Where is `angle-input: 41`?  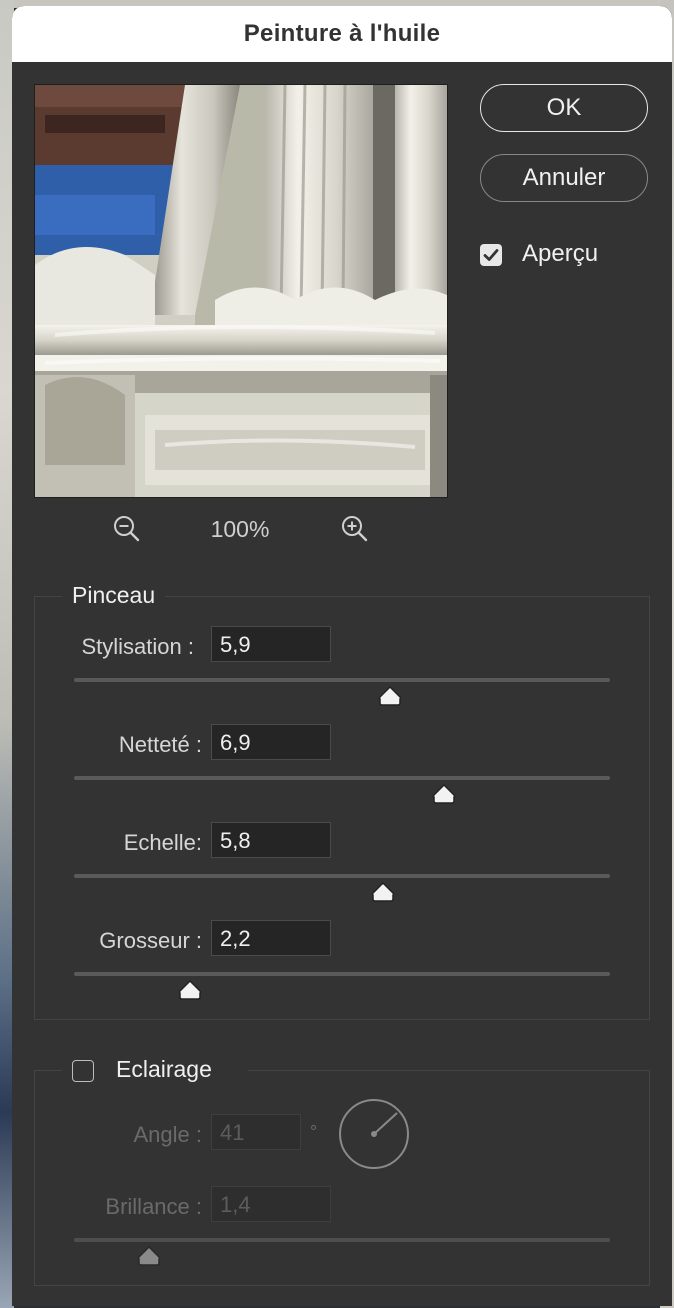 angle-input: 41 is located at coordinates (256, 1132).